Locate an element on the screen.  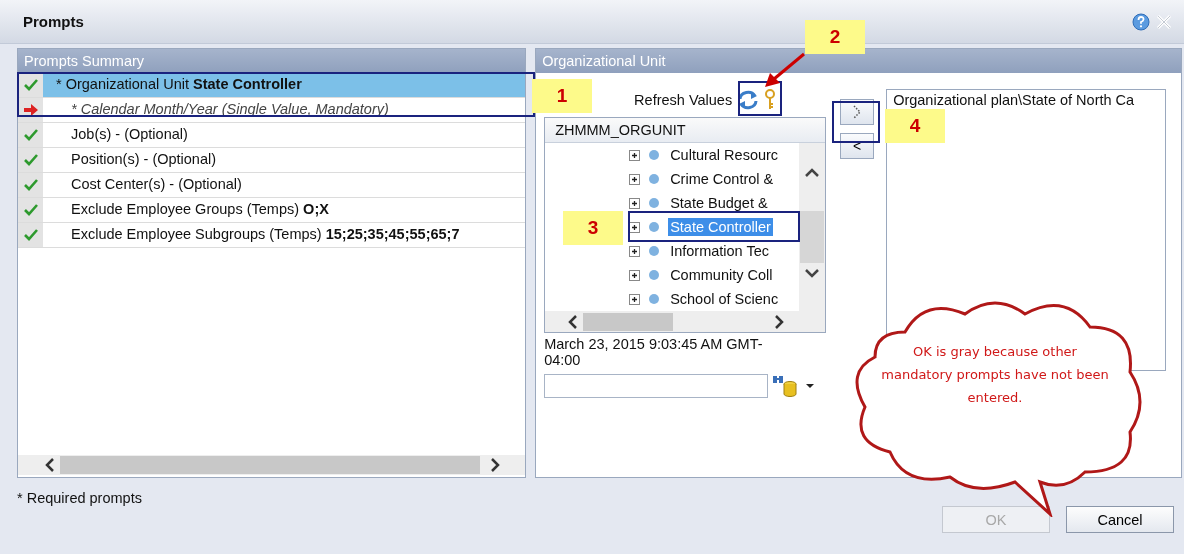
timestamp-text: March 23, 2015 9:03:45 AM GMT-04:00 is located at coordinates (654, 352).